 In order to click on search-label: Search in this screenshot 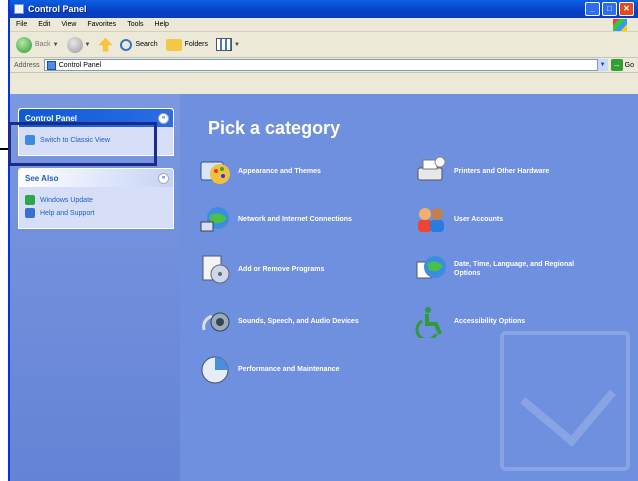, I will do `click(146, 44)`.